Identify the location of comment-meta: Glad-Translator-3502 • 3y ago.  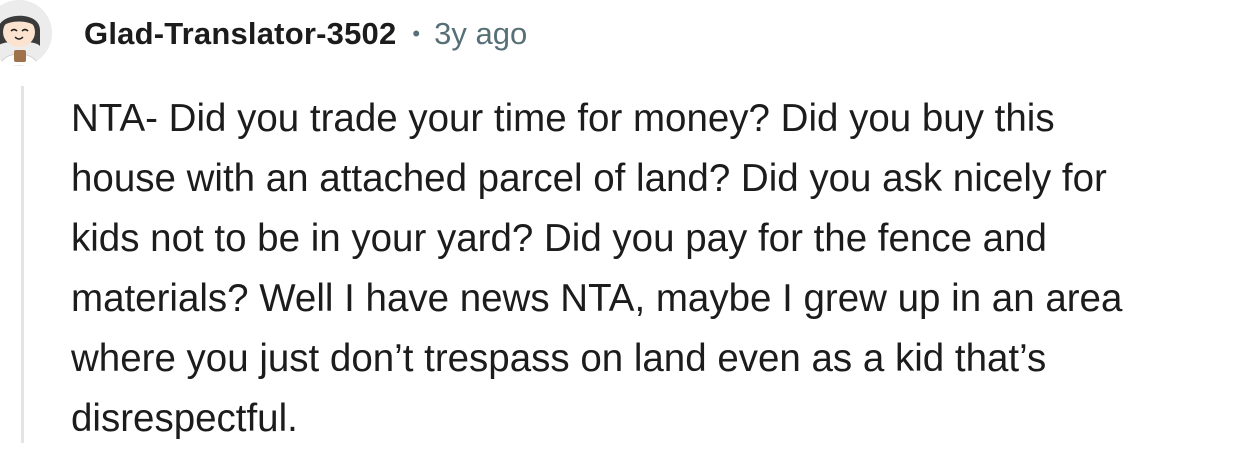
(305, 34).